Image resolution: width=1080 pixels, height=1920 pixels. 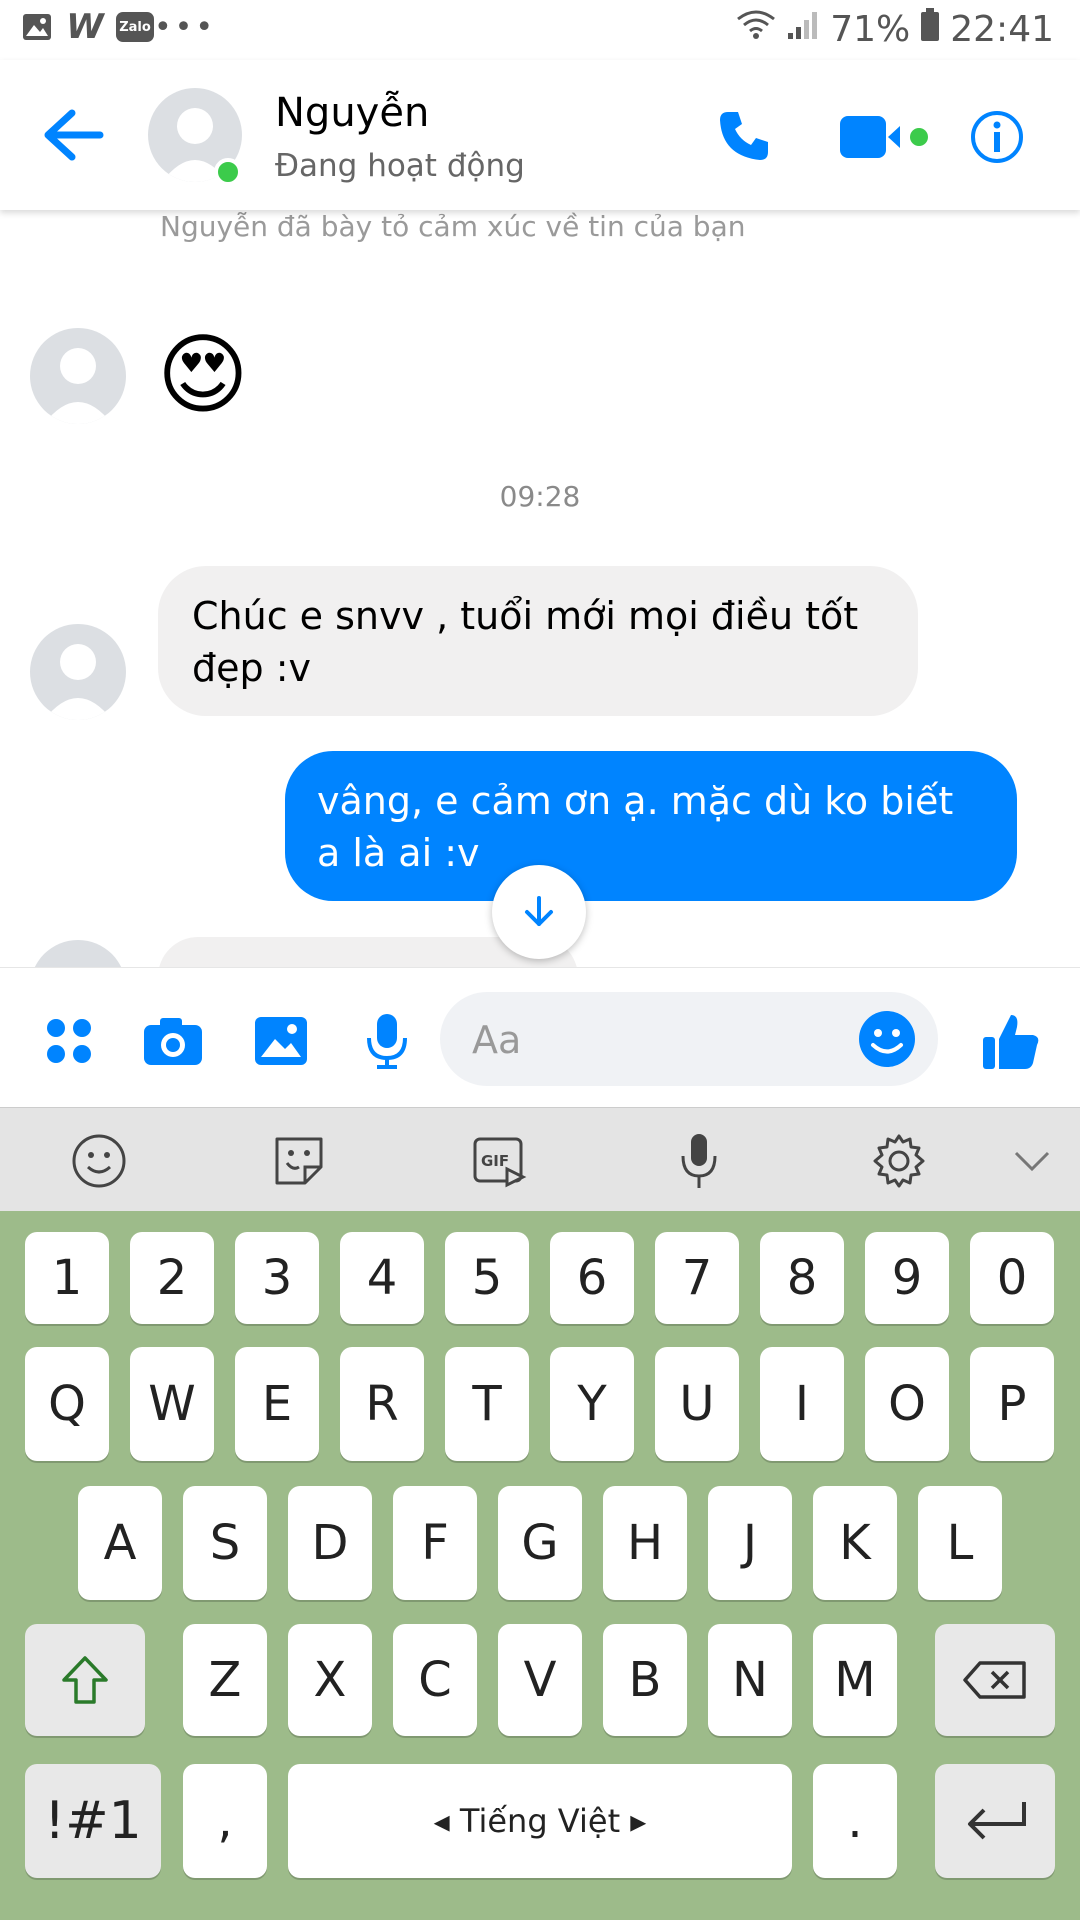 What do you see at coordinates (330, 1543) in the screenshot?
I see `letter-key-d: D` at bounding box center [330, 1543].